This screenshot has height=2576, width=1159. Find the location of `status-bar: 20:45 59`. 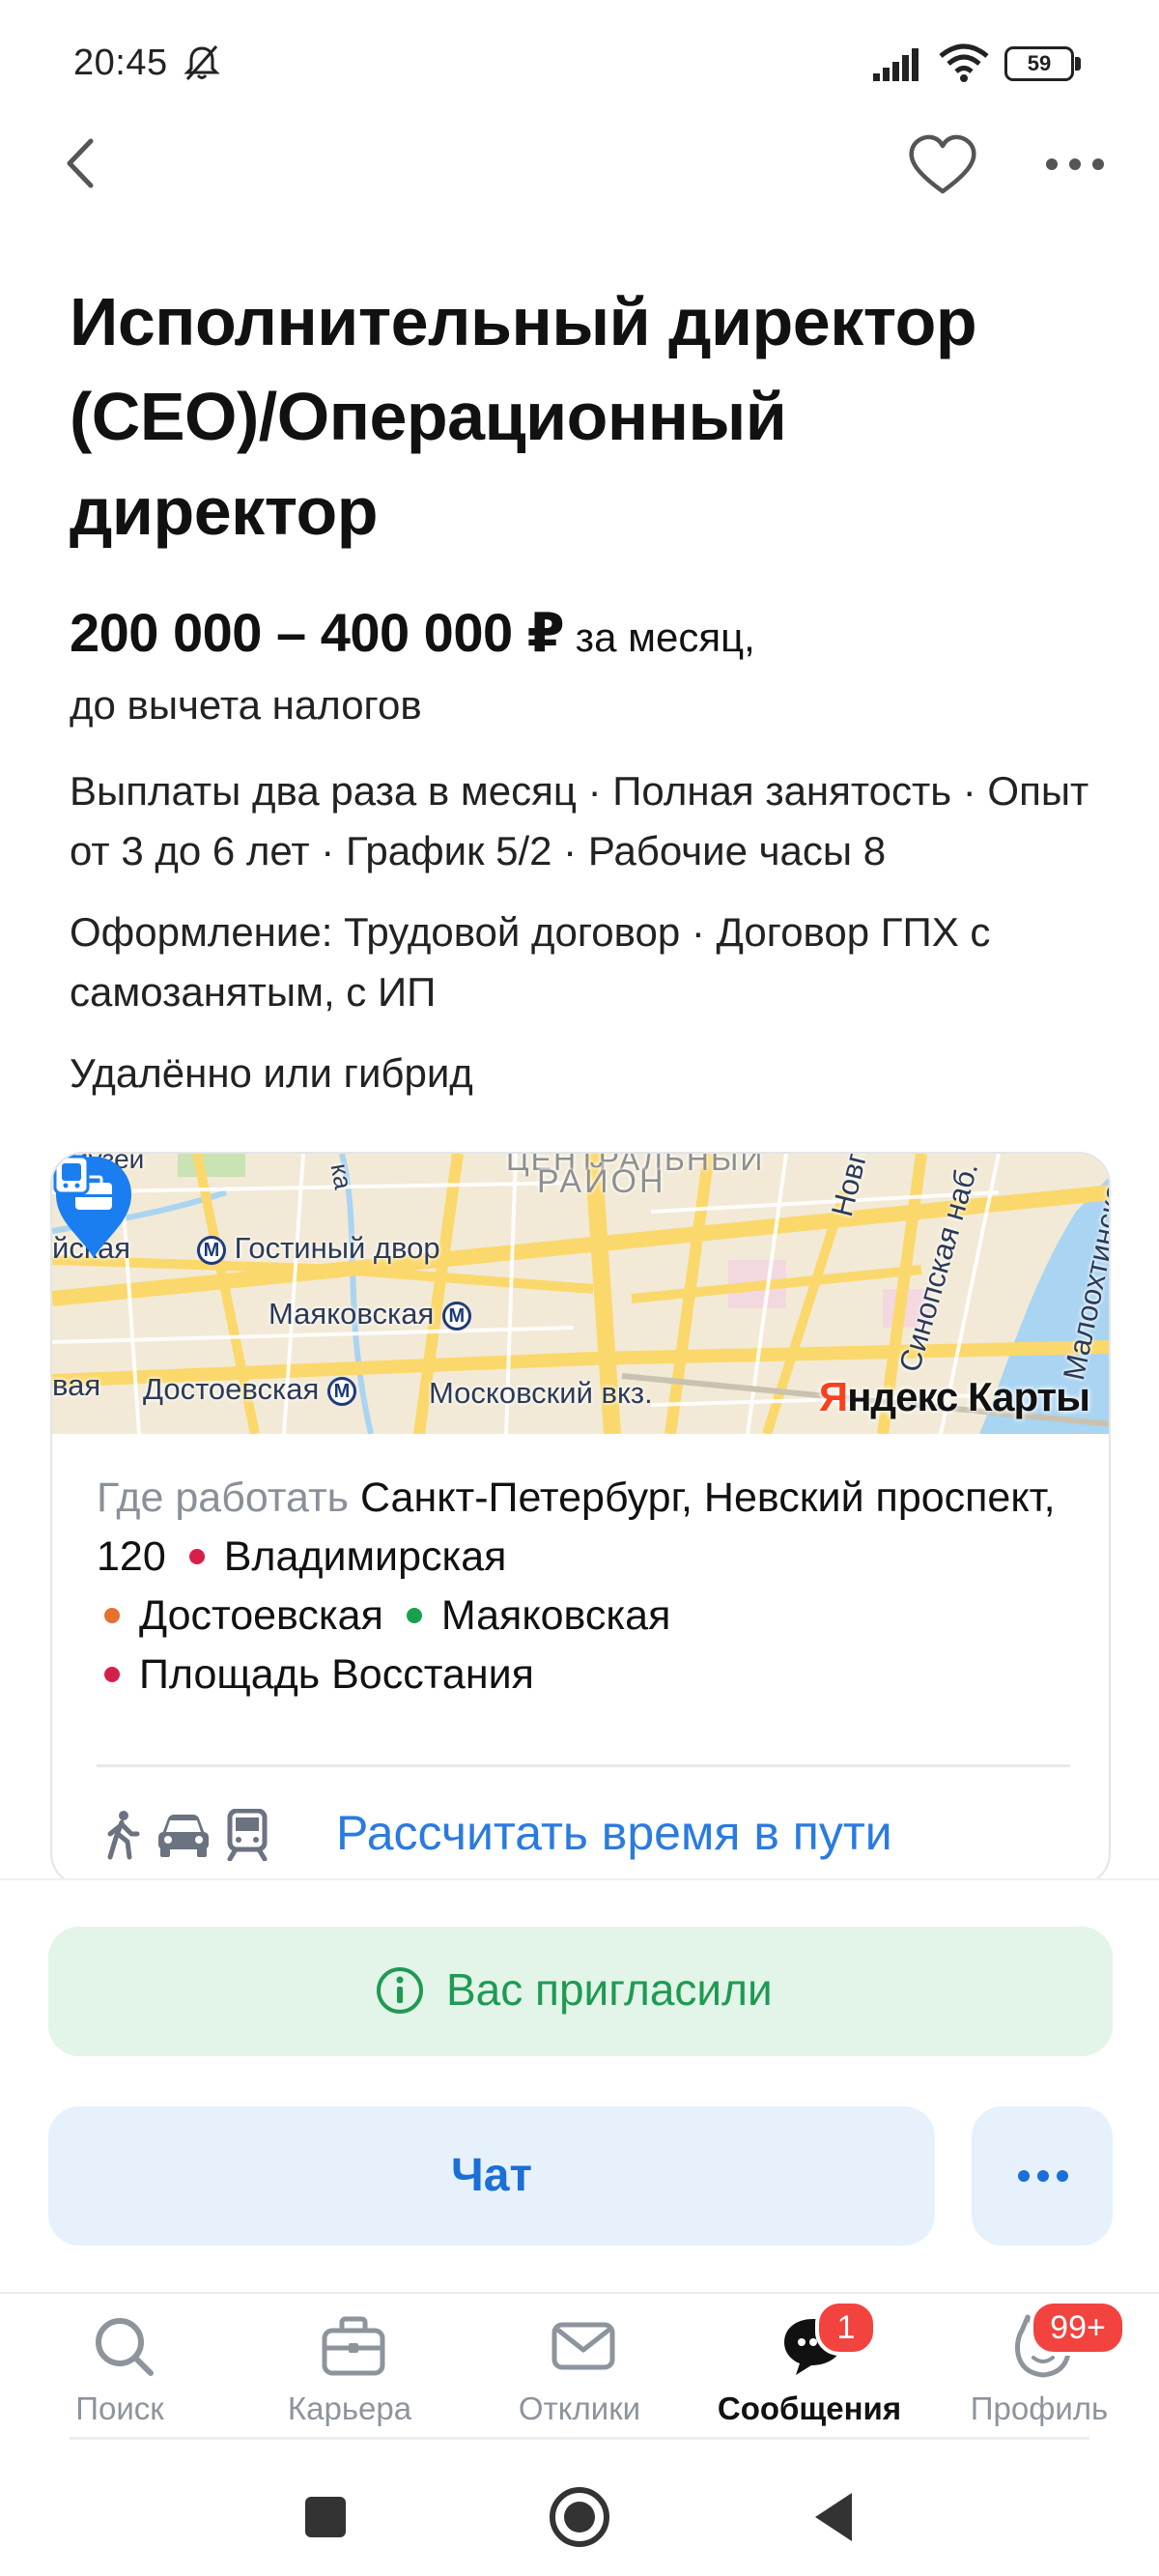

status-bar: 20:45 59 is located at coordinates (579, 63).